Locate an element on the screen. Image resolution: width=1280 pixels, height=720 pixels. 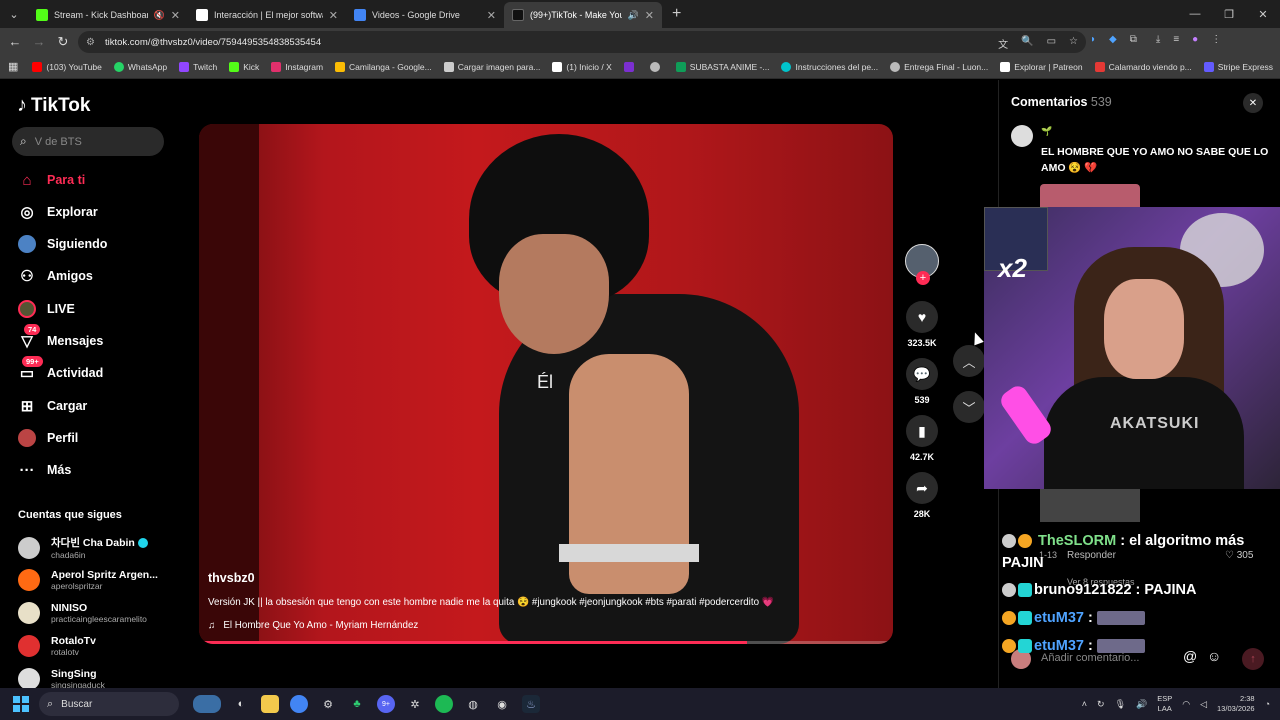
bookmark-whatsapp: WhatsApp is located at coordinates (140, 66).